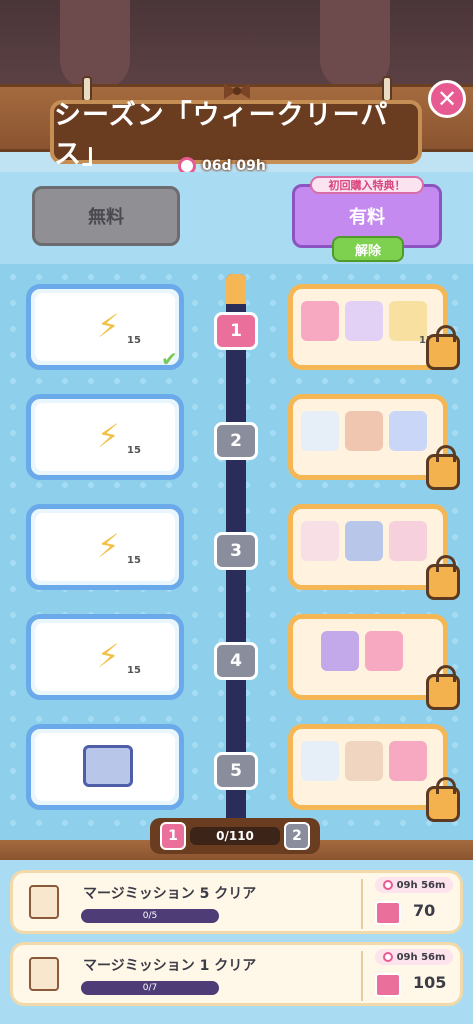 The width and height of the screenshot is (473, 1024). I want to click on paid-reward-card: 150, so click(368, 327).